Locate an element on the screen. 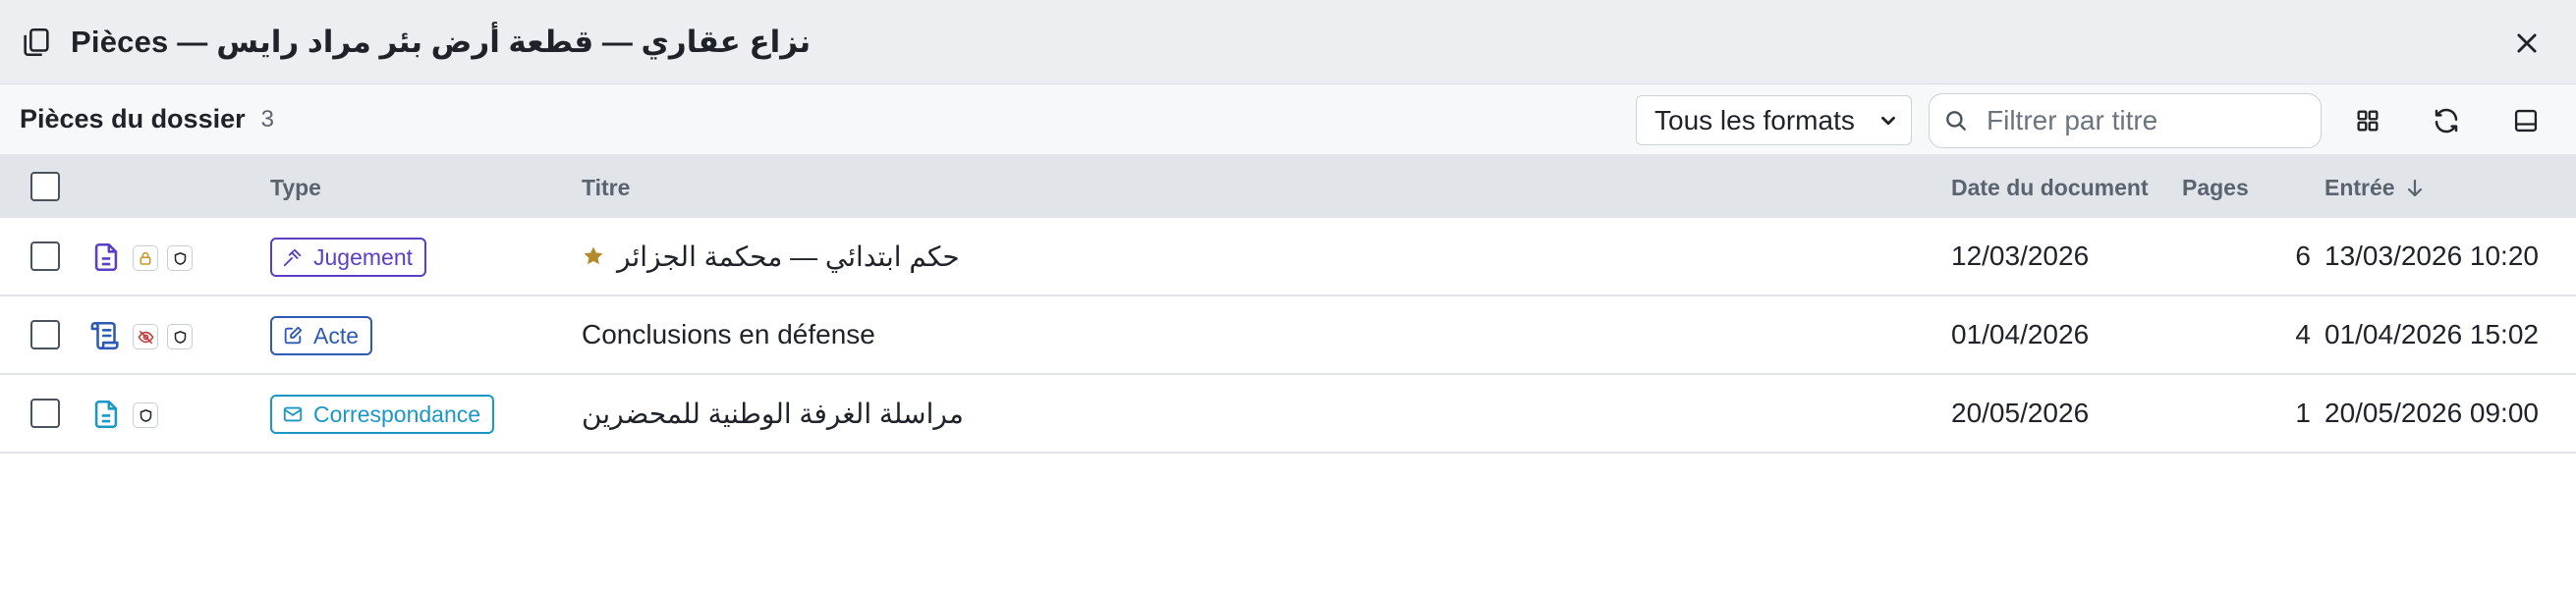 This screenshot has height=589, width=2576. type-label: Acte is located at coordinates (336, 335).